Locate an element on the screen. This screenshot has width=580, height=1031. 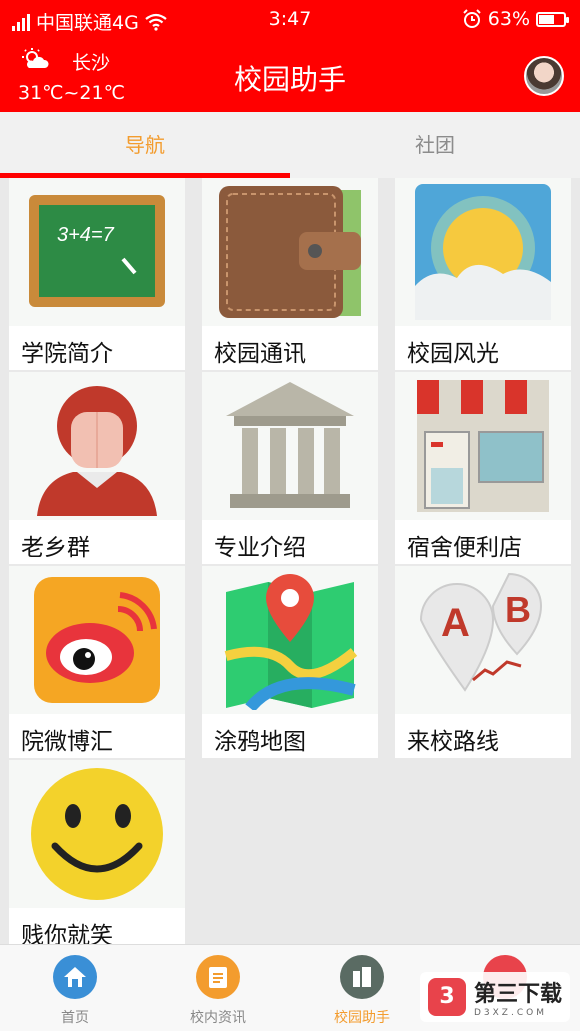
building-columns-icon is located at coordinates (290, 445).